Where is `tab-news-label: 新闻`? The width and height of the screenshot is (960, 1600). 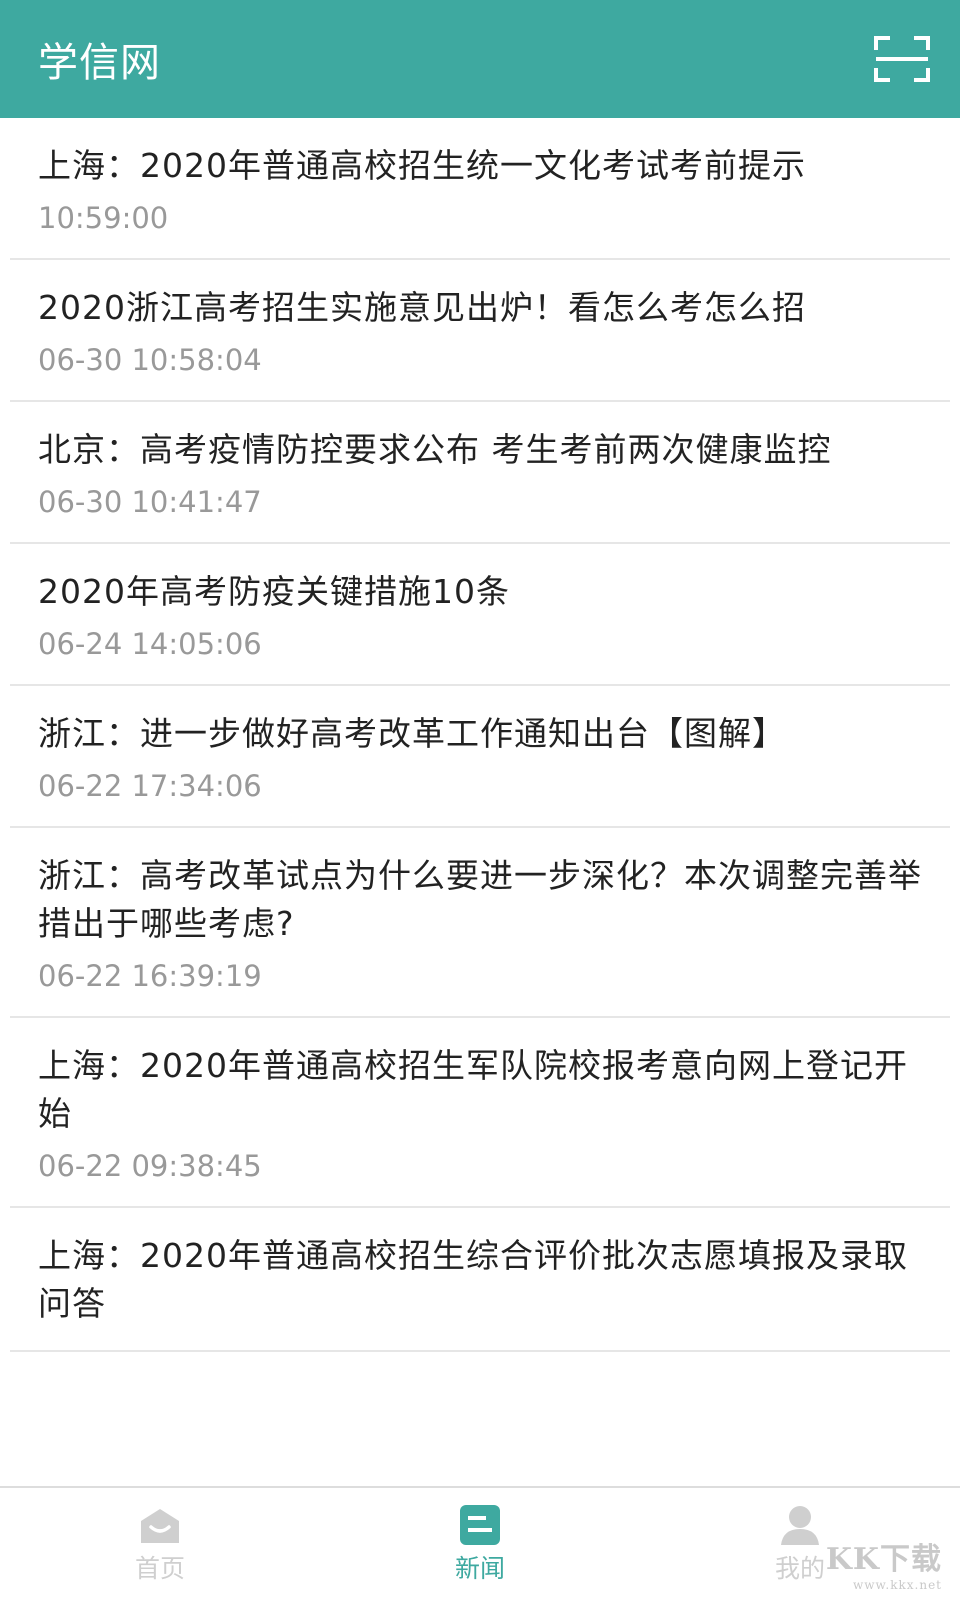
tab-news-label: 新闻 is located at coordinates (479, 1568).